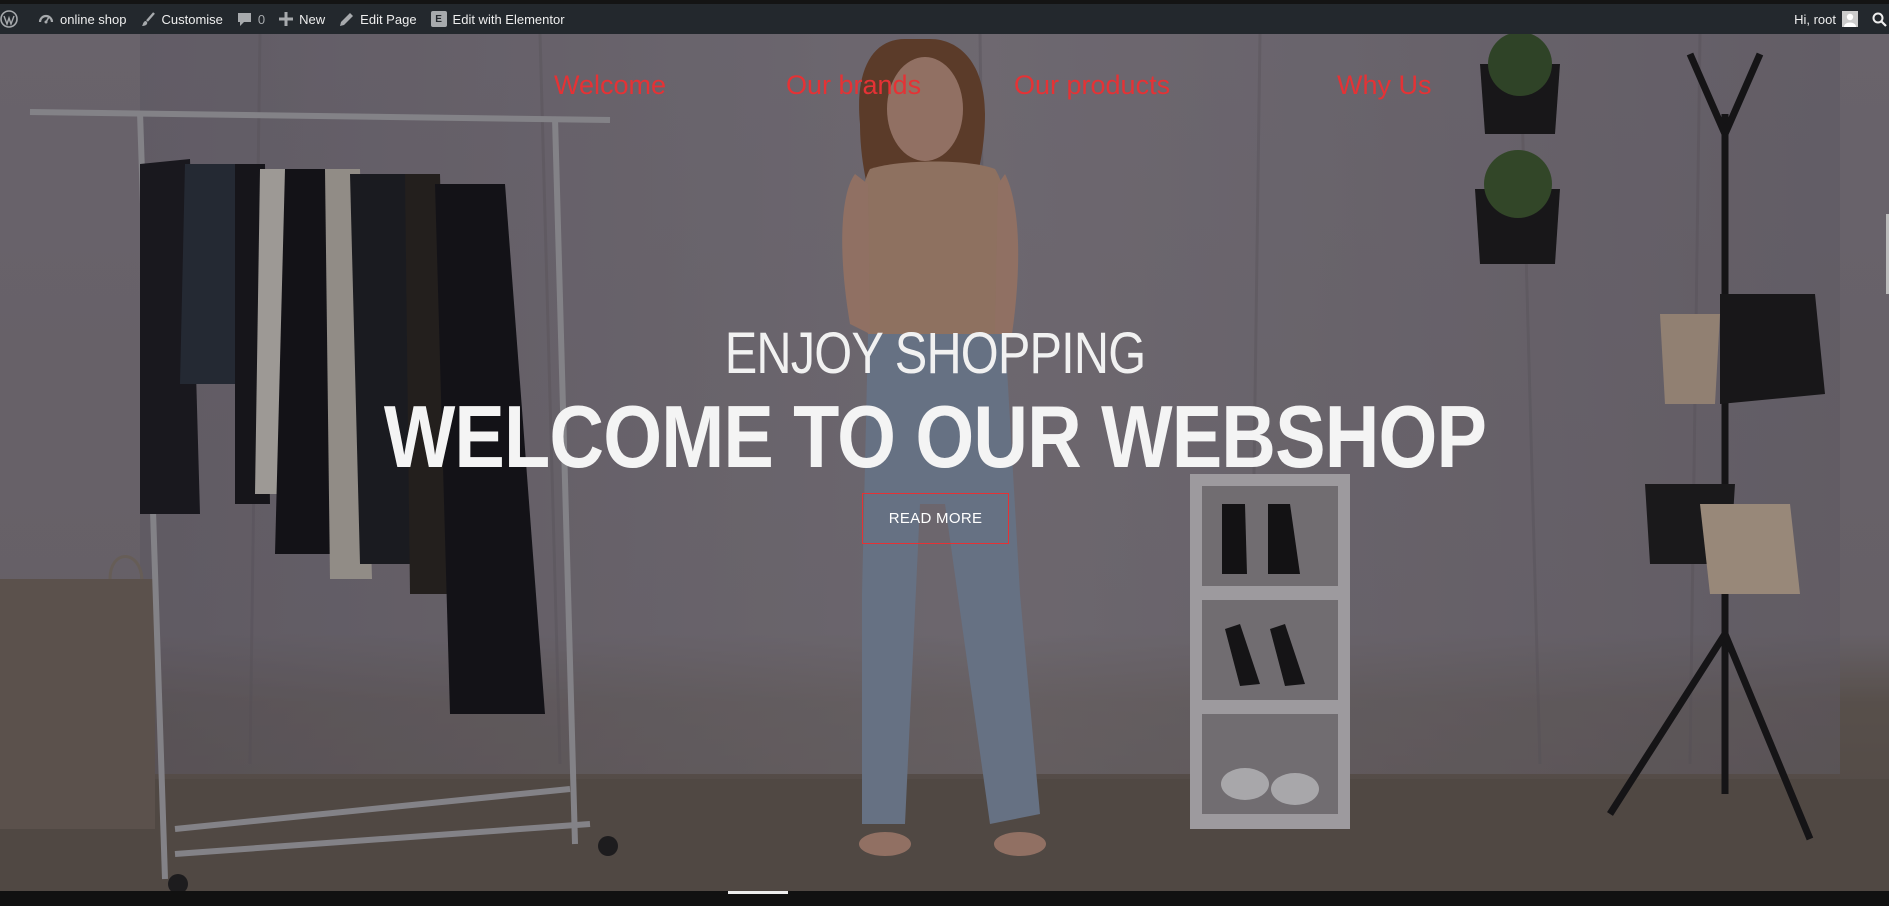  What do you see at coordinates (508, 19) in the screenshot?
I see `edit-elementor-label: Edit with Elementor` at bounding box center [508, 19].